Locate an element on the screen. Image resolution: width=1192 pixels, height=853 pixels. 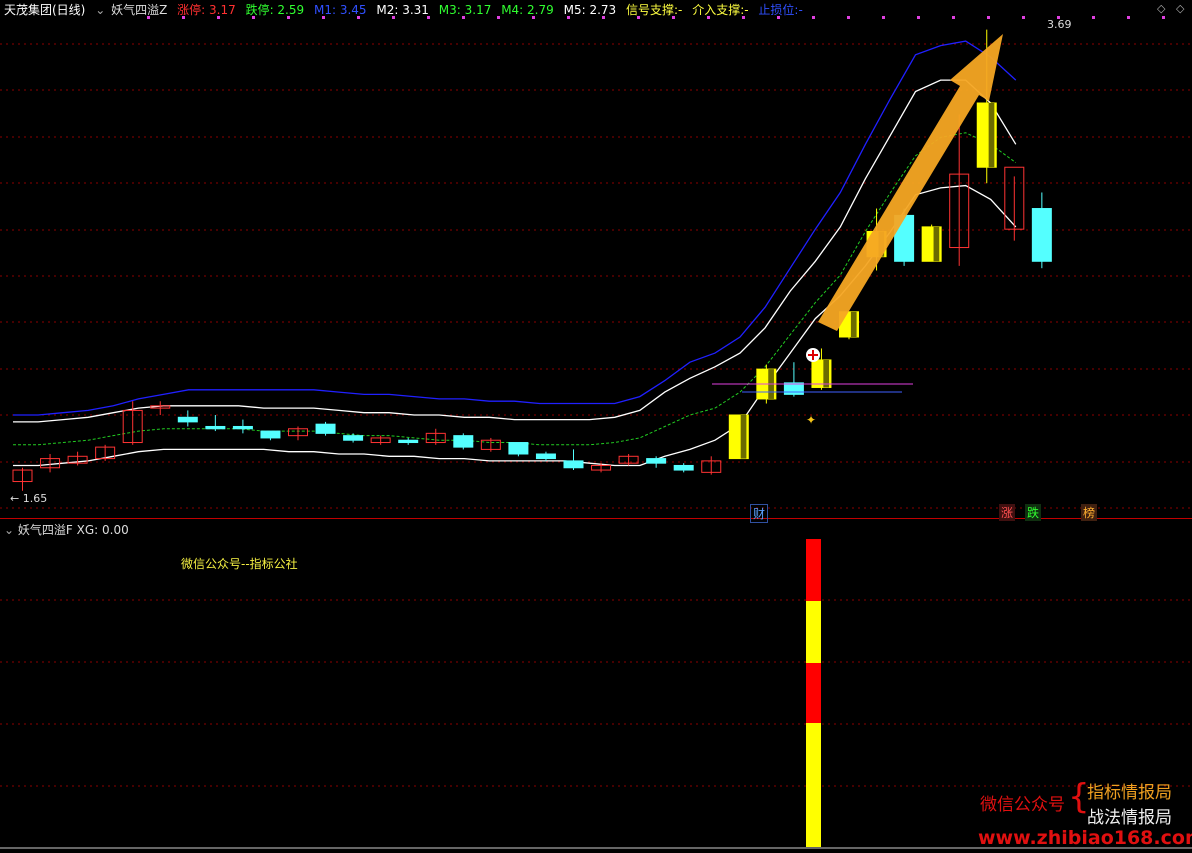
watermark-url: www.zhibiao168.com is located at coordinates (1085, 838).